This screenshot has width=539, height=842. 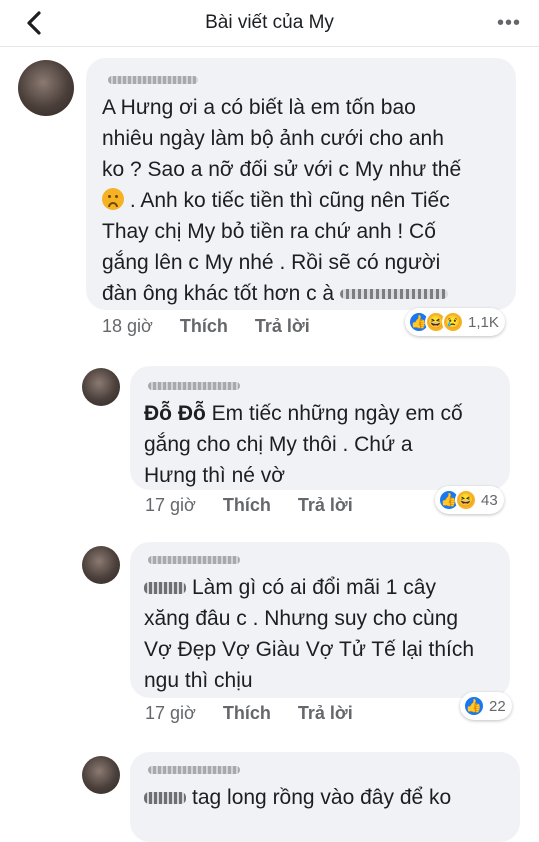 I want to click on reaction-count: 1,1K, so click(x=483, y=322).